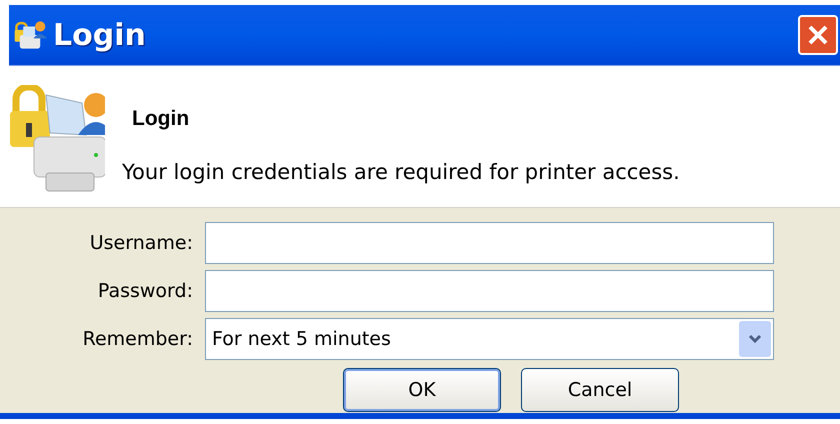  What do you see at coordinates (755, 339) in the screenshot?
I see `chevron-down-icon` at bounding box center [755, 339].